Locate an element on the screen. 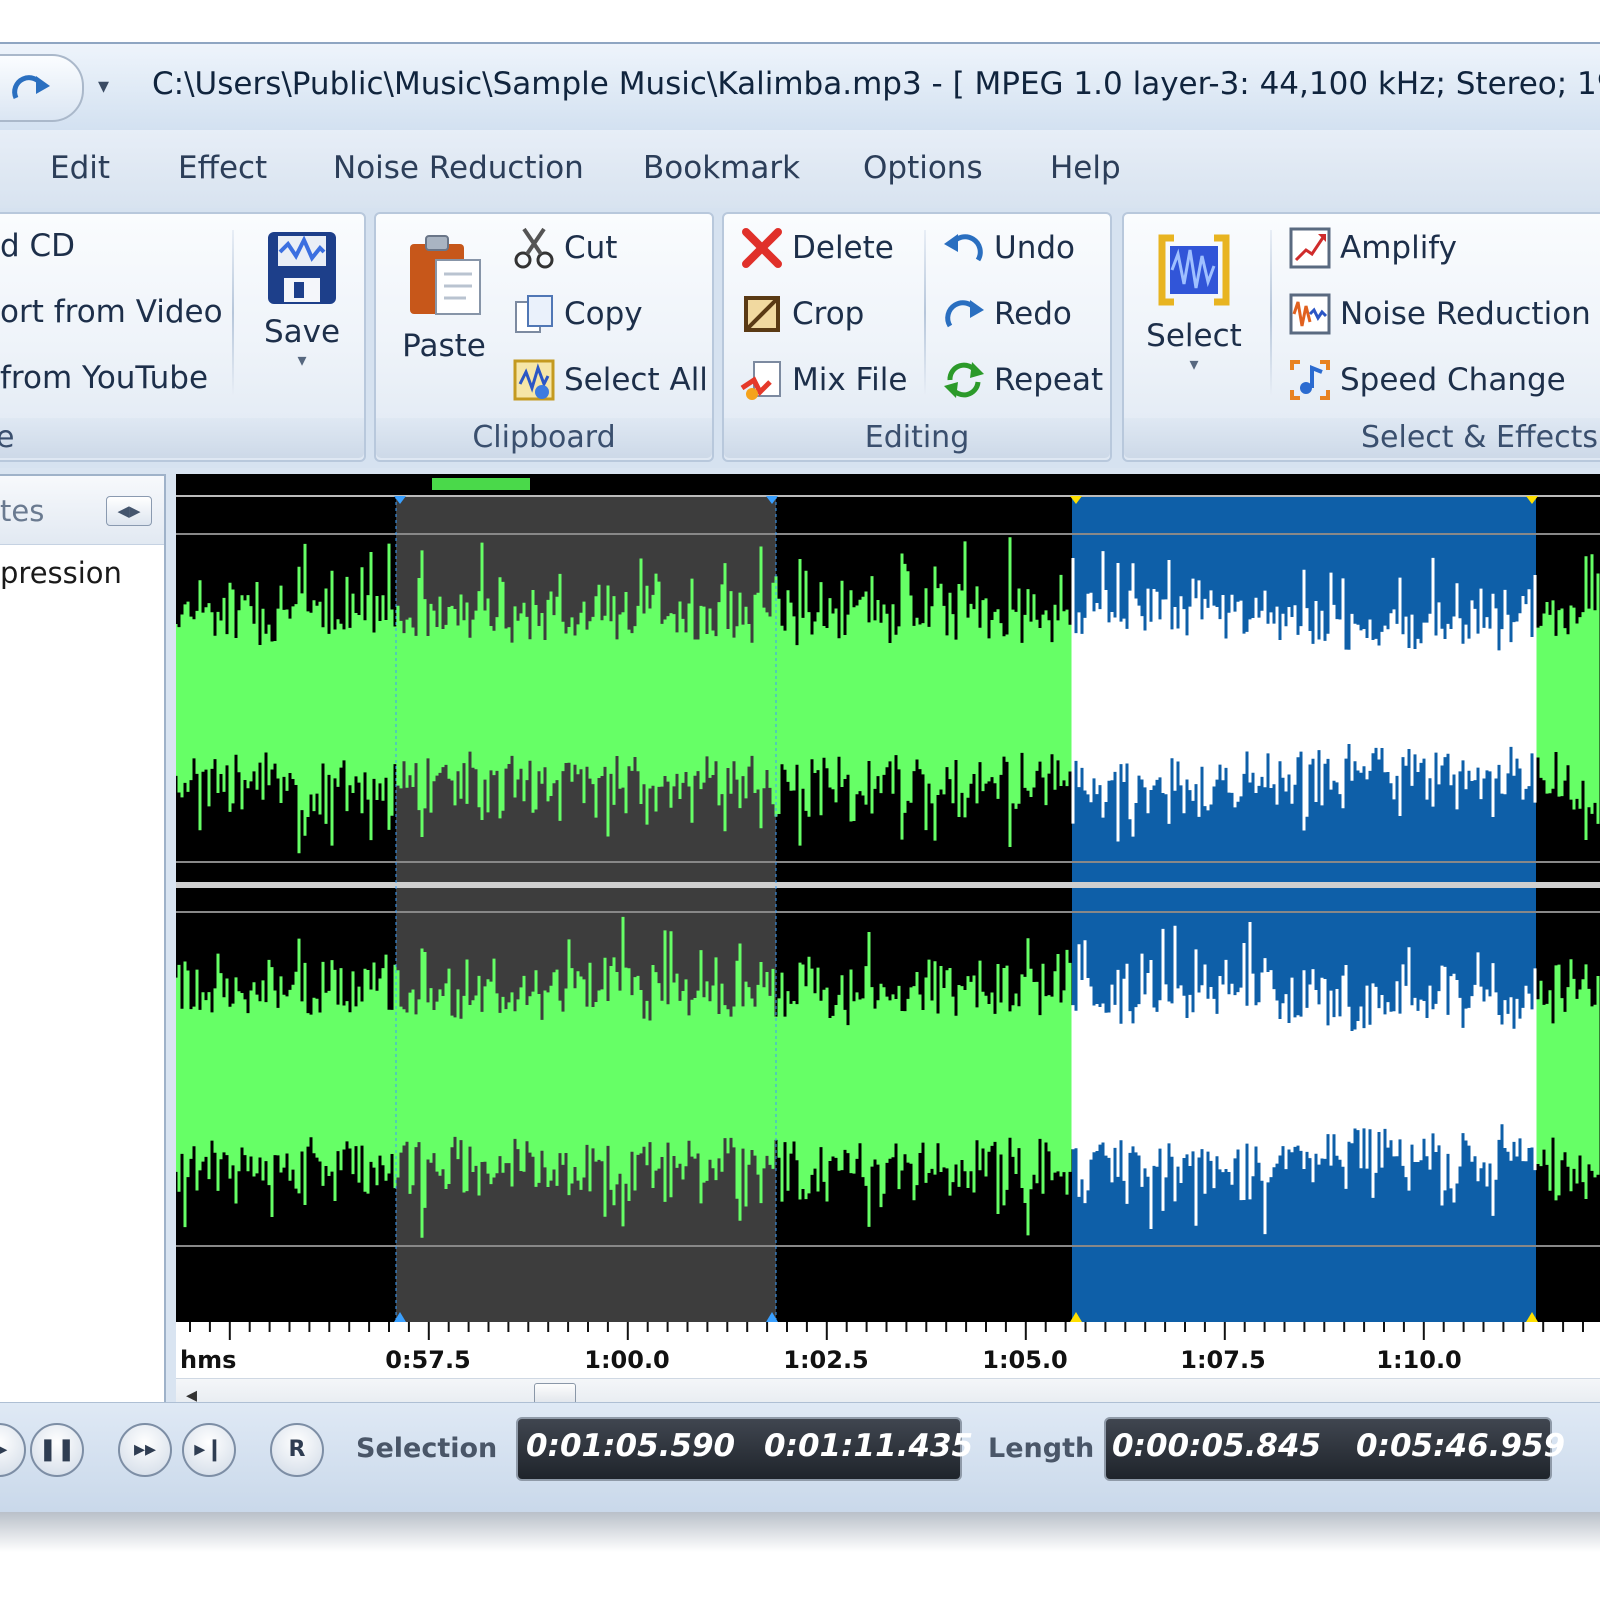 The height and width of the screenshot is (1600, 1600). cut-button: Cut is located at coordinates (564, 248).